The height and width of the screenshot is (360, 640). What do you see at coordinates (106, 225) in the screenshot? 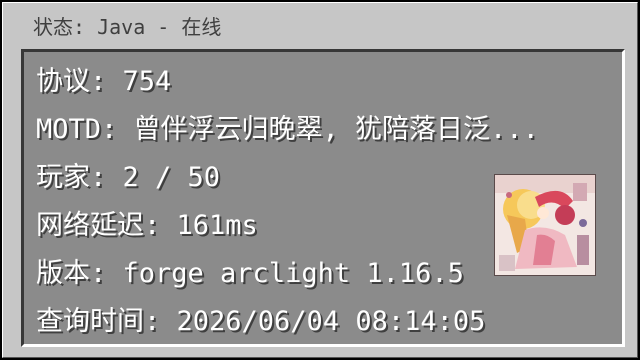
I see `latency-label: 网络延迟:` at bounding box center [106, 225].